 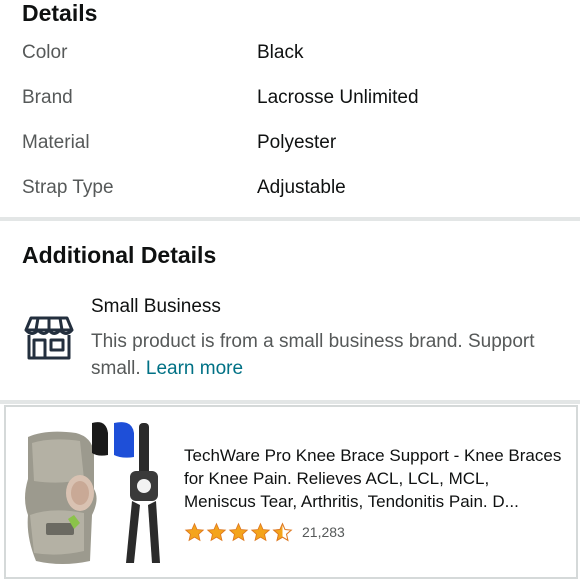 What do you see at coordinates (280, 52) in the screenshot?
I see `detail-value: Black` at bounding box center [280, 52].